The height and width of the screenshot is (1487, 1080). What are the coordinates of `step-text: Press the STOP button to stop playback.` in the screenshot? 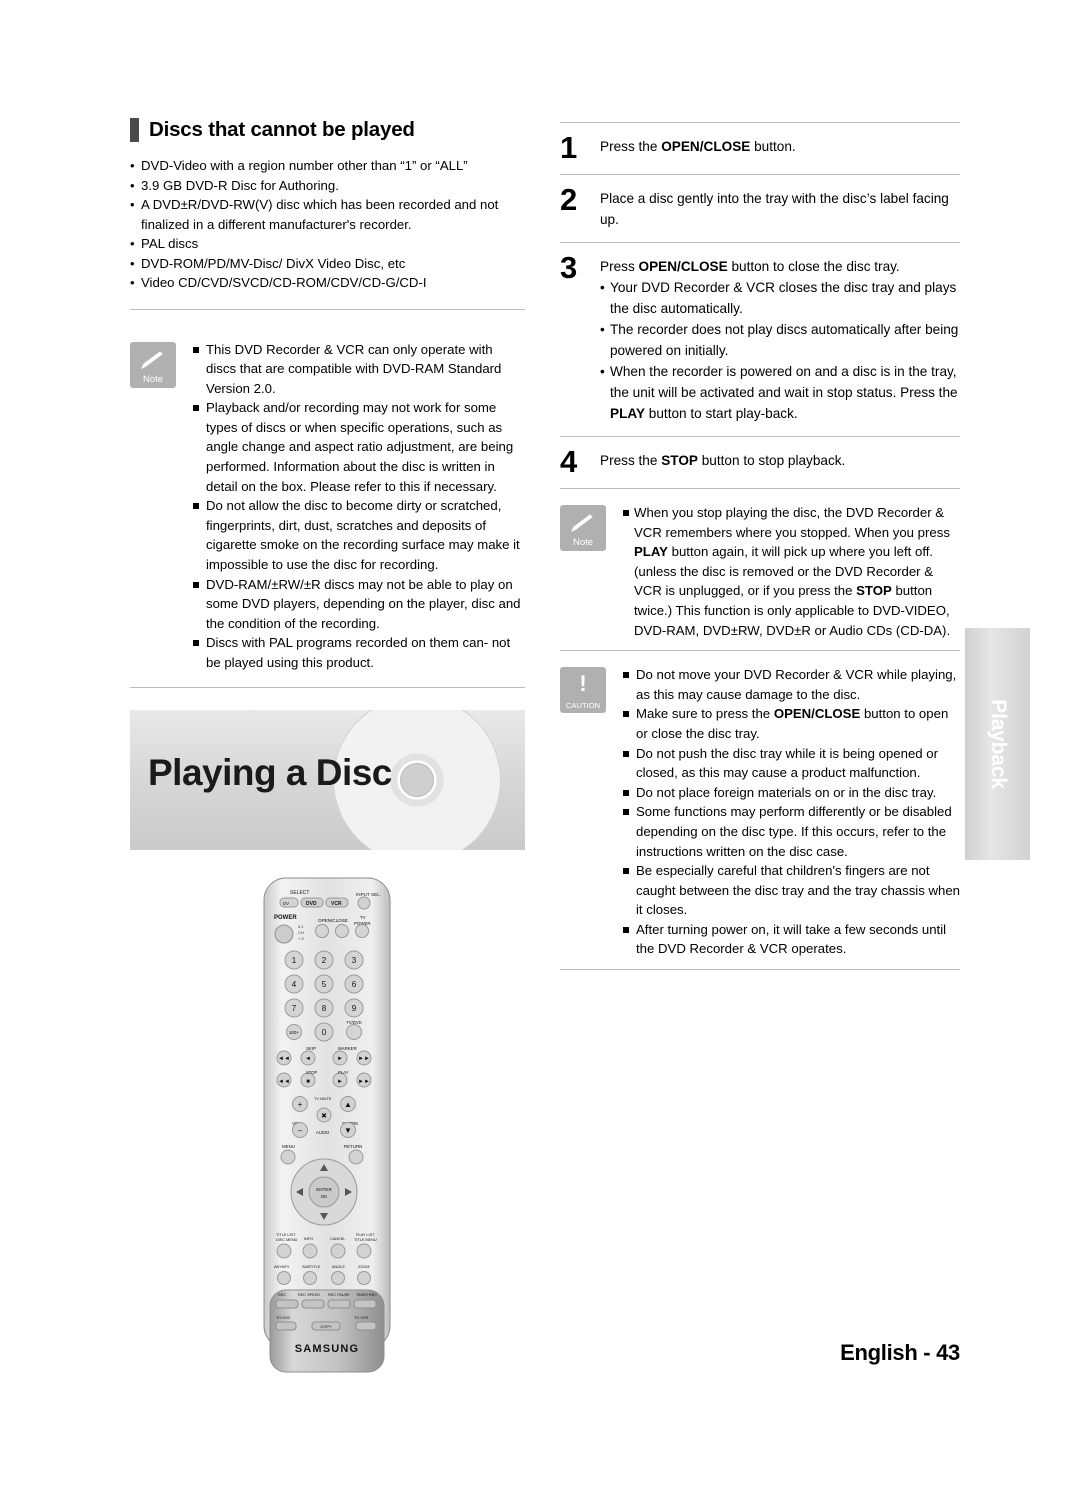 It's located at (723, 460).